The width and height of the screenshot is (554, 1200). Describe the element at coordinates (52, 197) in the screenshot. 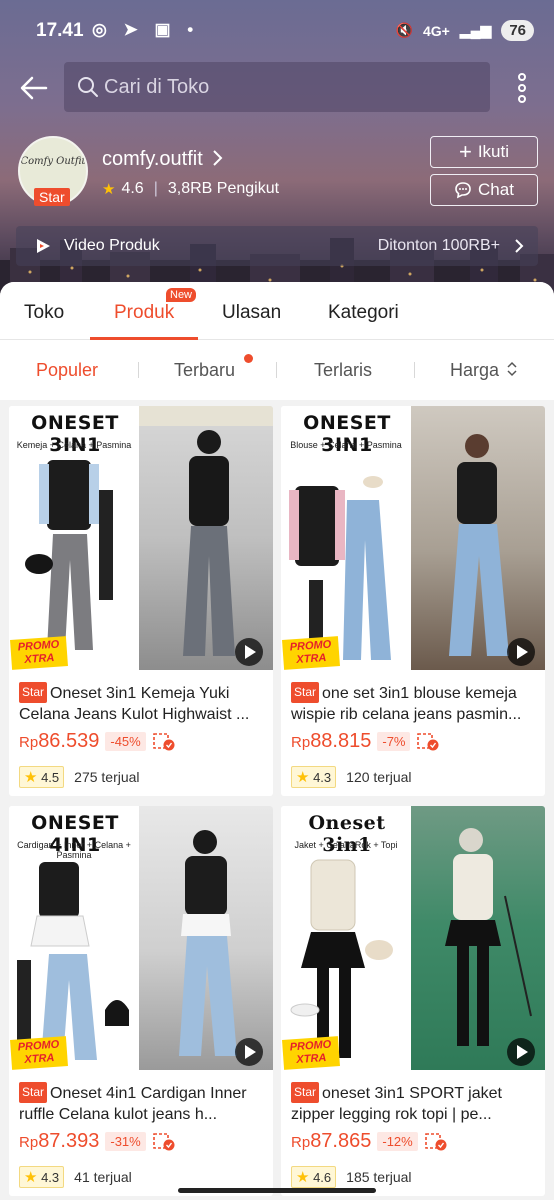

I see `star-seller-badge: Star` at that location.